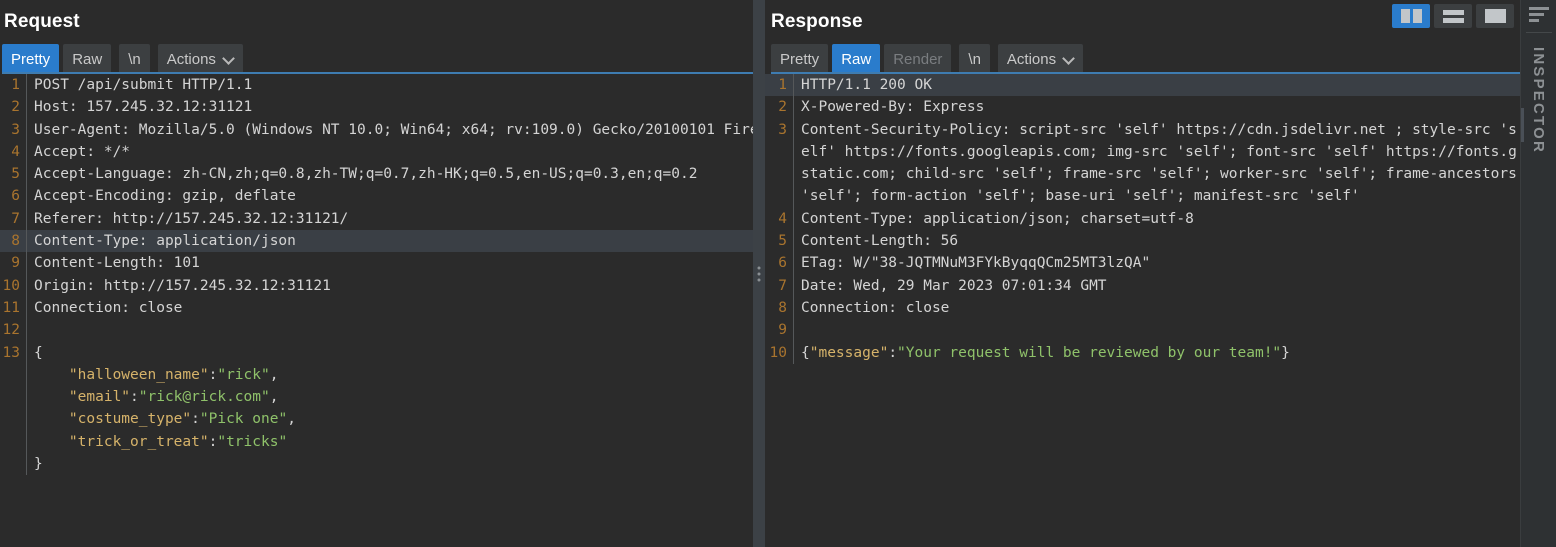  Describe the element at coordinates (1538, 273) in the screenshot. I see `inspector-sidebar: INSPECTOR` at that location.